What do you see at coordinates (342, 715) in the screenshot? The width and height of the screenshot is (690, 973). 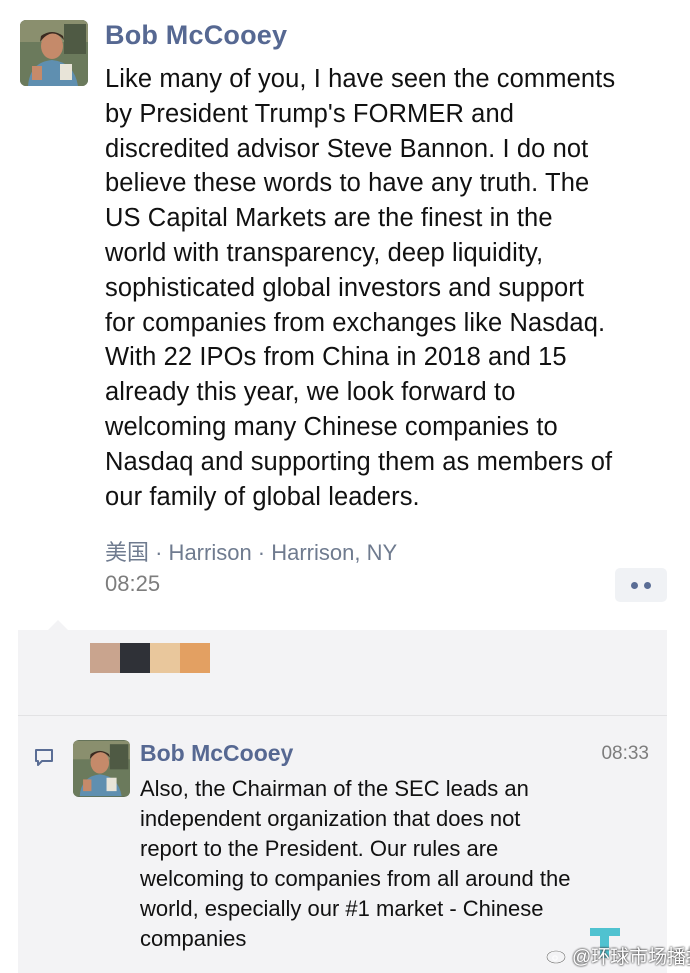 I see `divider` at bounding box center [342, 715].